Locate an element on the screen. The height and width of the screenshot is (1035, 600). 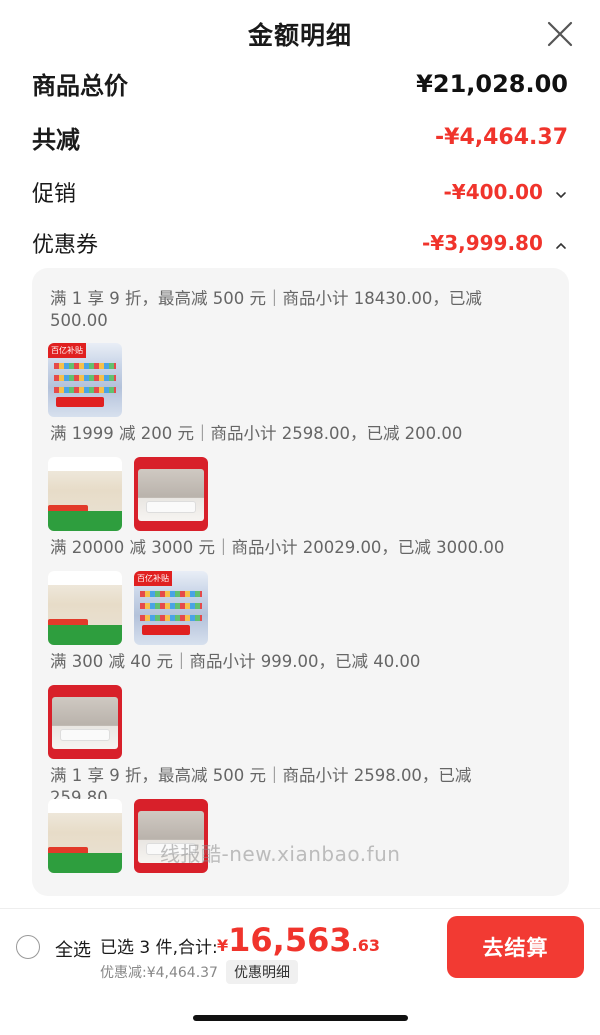
reduction-value: -¥4,464.37 is located at coordinates (501, 137).